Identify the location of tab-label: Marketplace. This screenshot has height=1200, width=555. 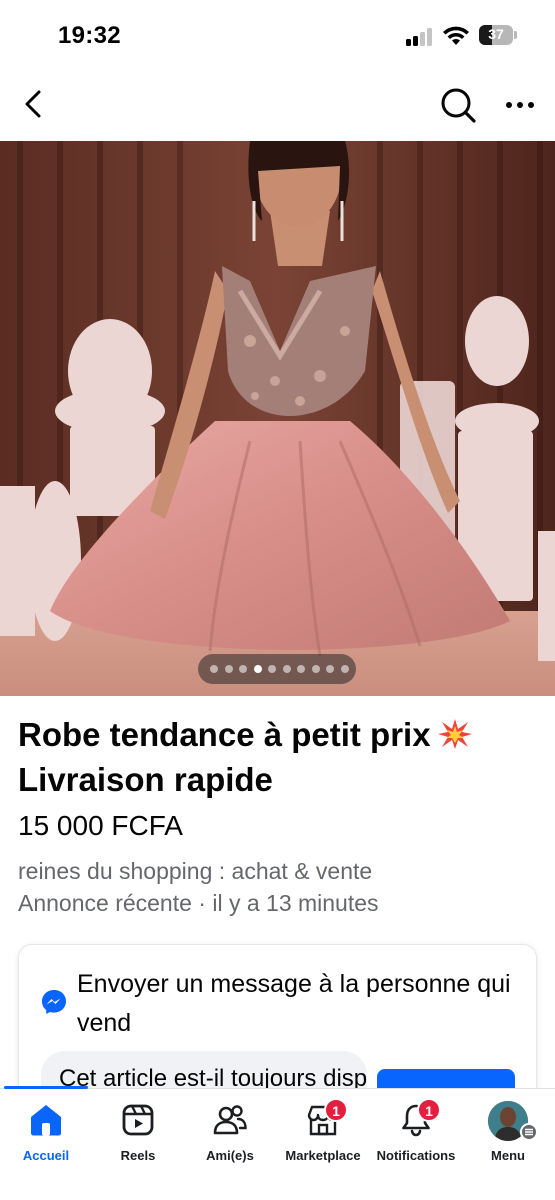
(323, 1155).